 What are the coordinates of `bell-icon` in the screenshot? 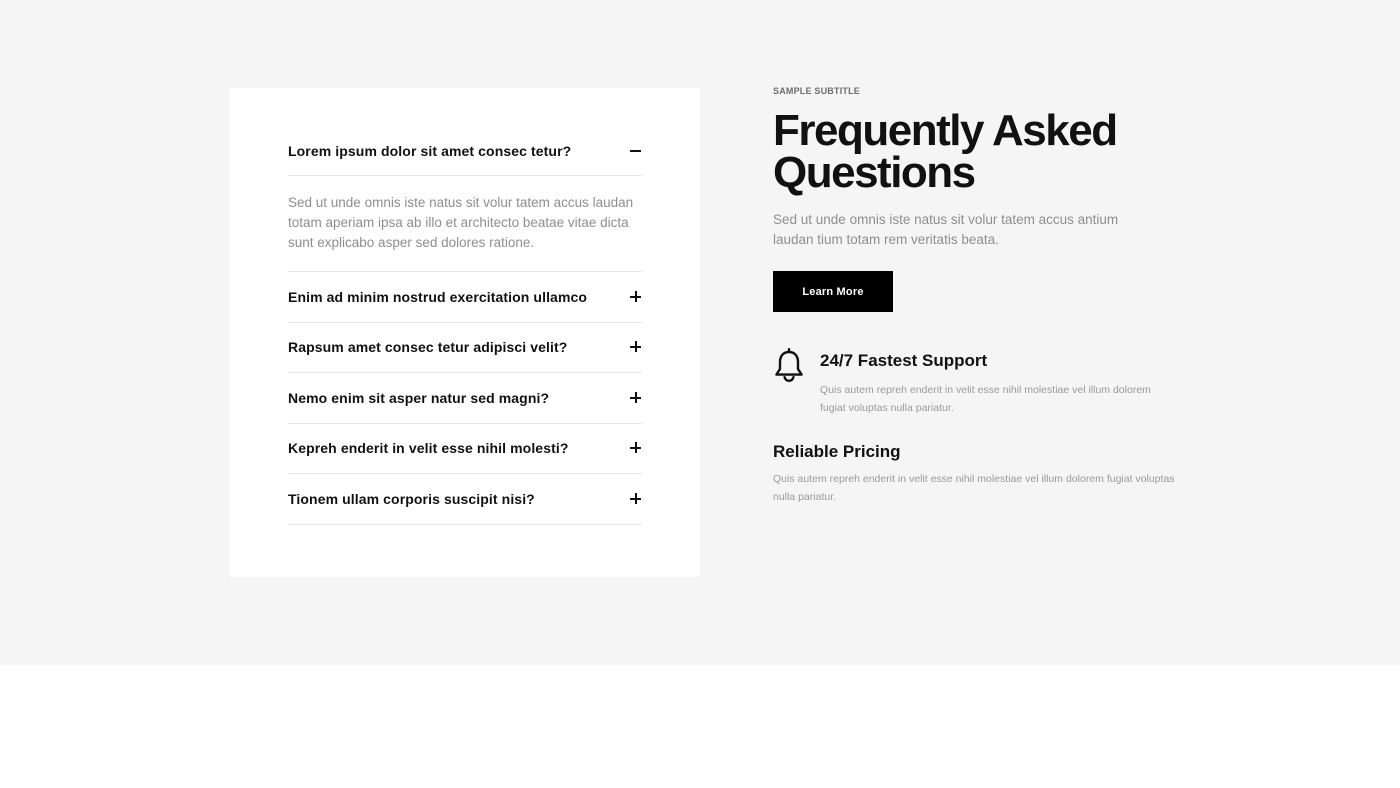 It's located at (789, 365).